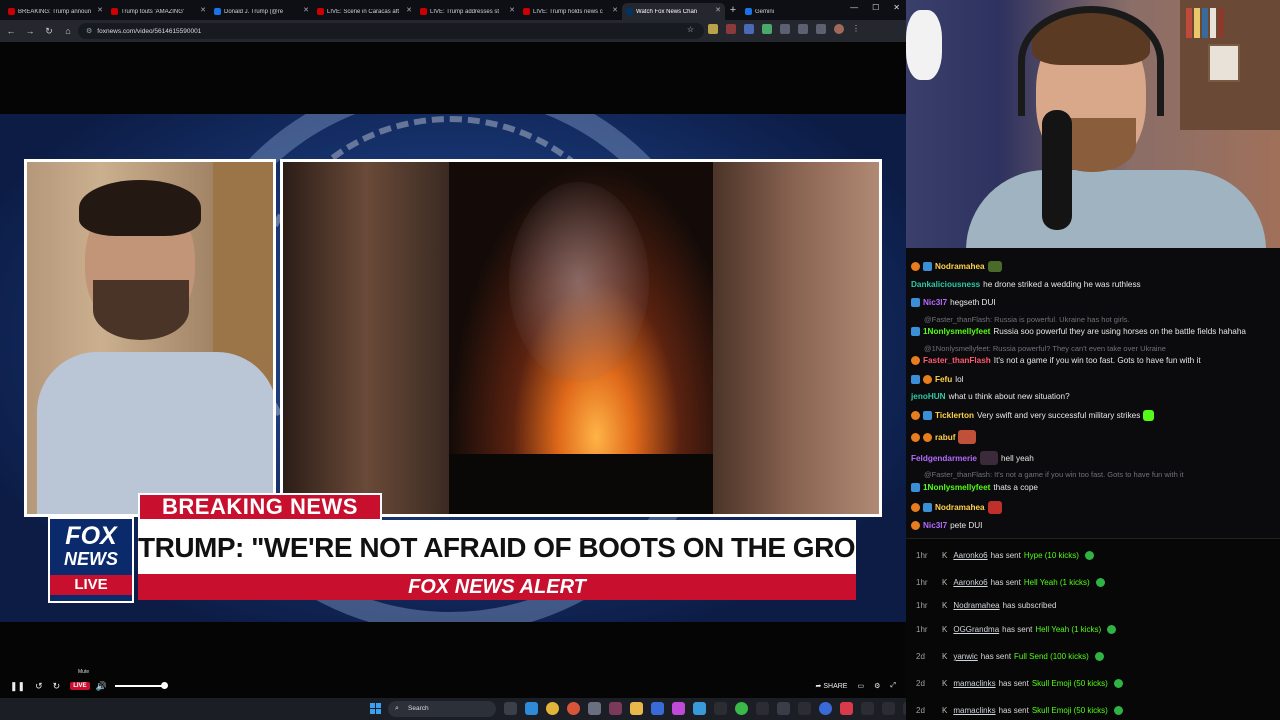  What do you see at coordinates (158, 11) in the screenshot?
I see `tab-2: Trump touts 'AMAZING' ✕` at bounding box center [158, 11].